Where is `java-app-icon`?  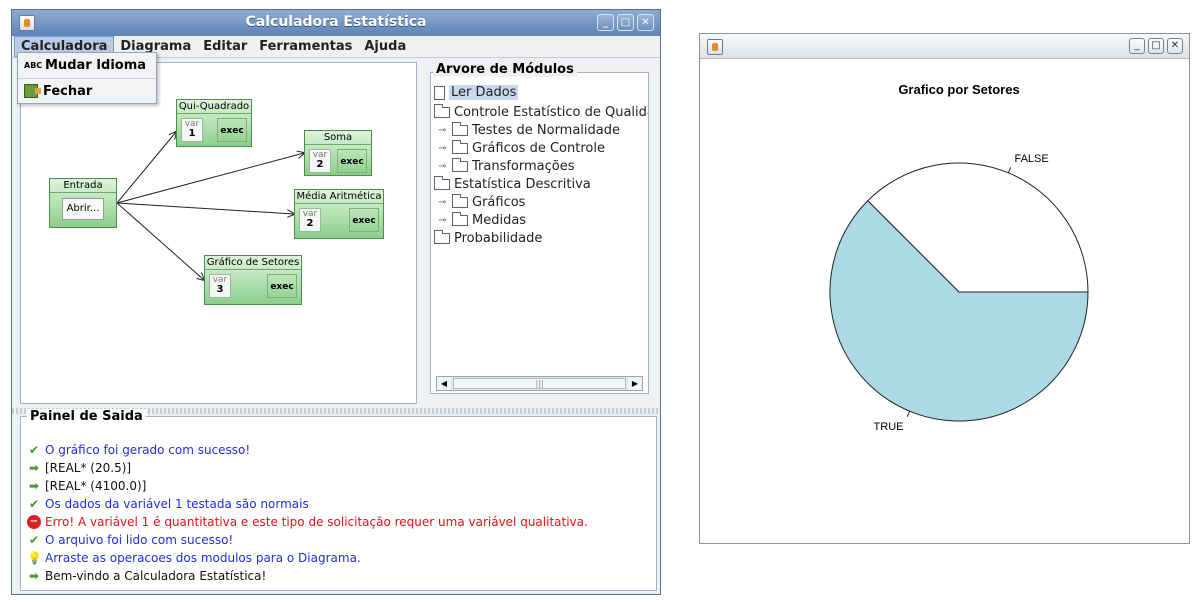
java-app-icon is located at coordinates (715, 47).